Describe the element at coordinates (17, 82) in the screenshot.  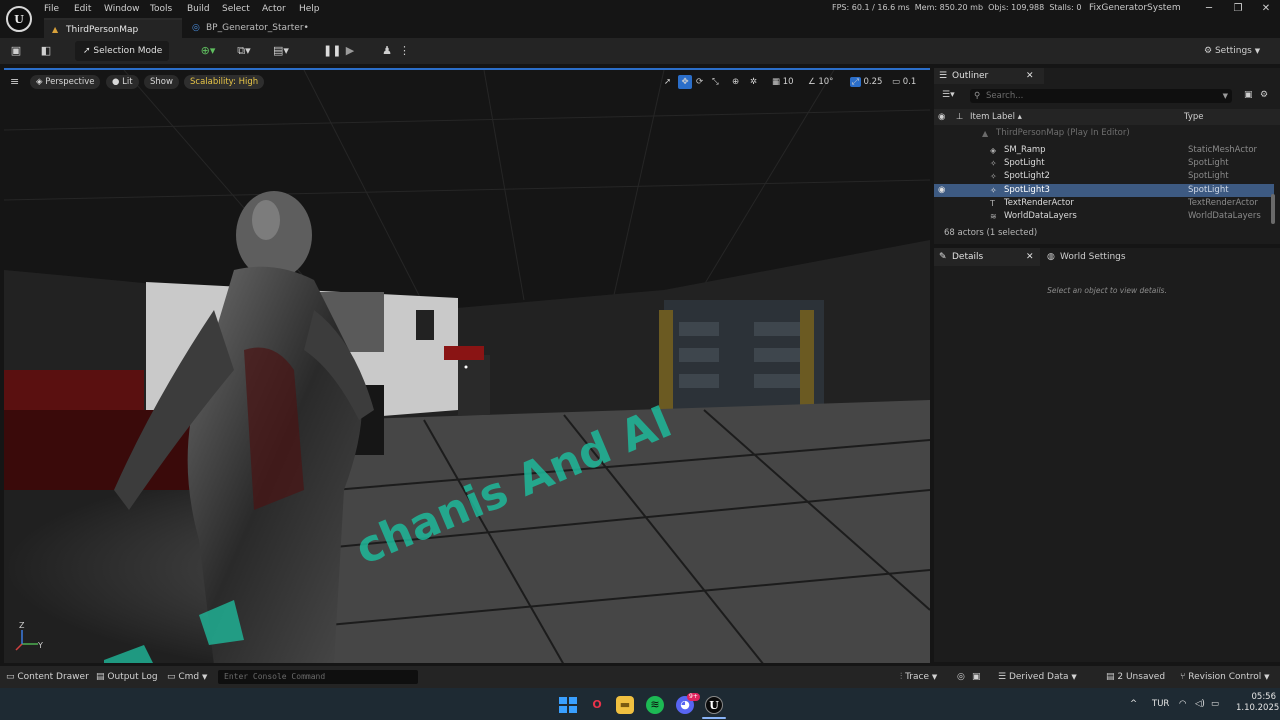
I see `viewport-menu-icon: ≡` at that location.